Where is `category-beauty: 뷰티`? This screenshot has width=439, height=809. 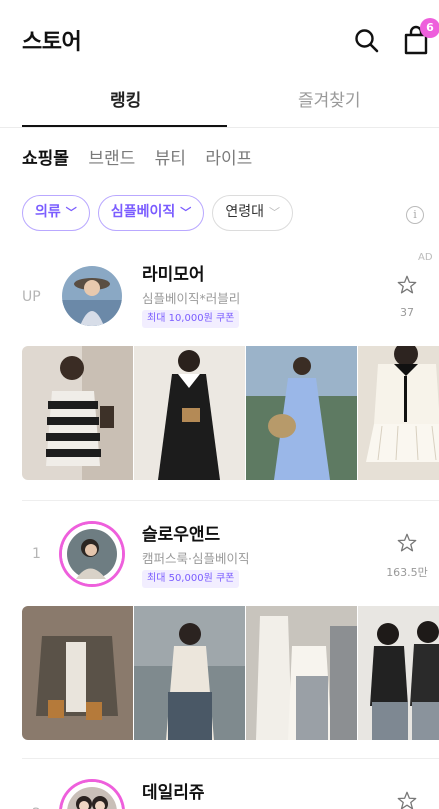 category-beauty: 뷰티 is located at coordinates (170, 156).